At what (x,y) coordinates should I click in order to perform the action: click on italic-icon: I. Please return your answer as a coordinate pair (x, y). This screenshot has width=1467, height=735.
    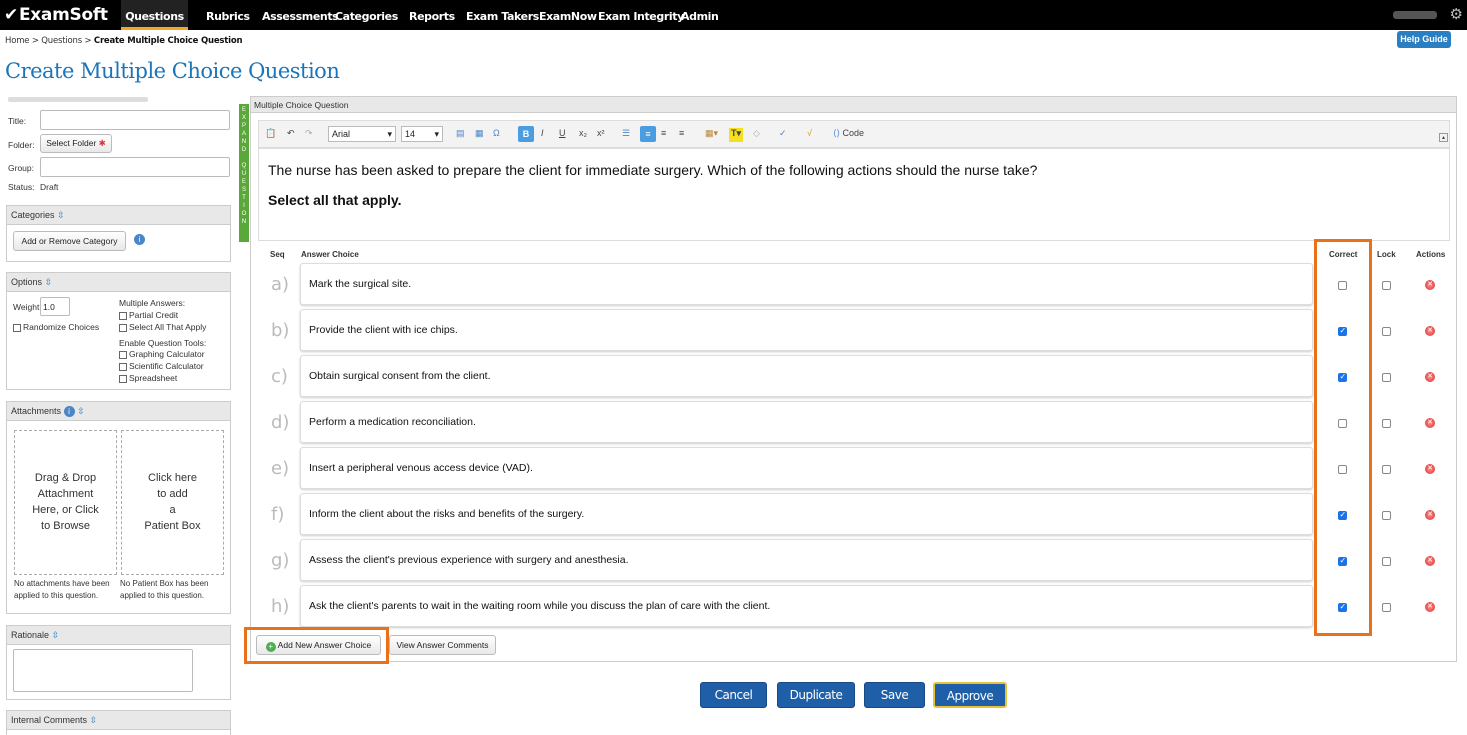
    Looking at the image, I should click on (542, 135).